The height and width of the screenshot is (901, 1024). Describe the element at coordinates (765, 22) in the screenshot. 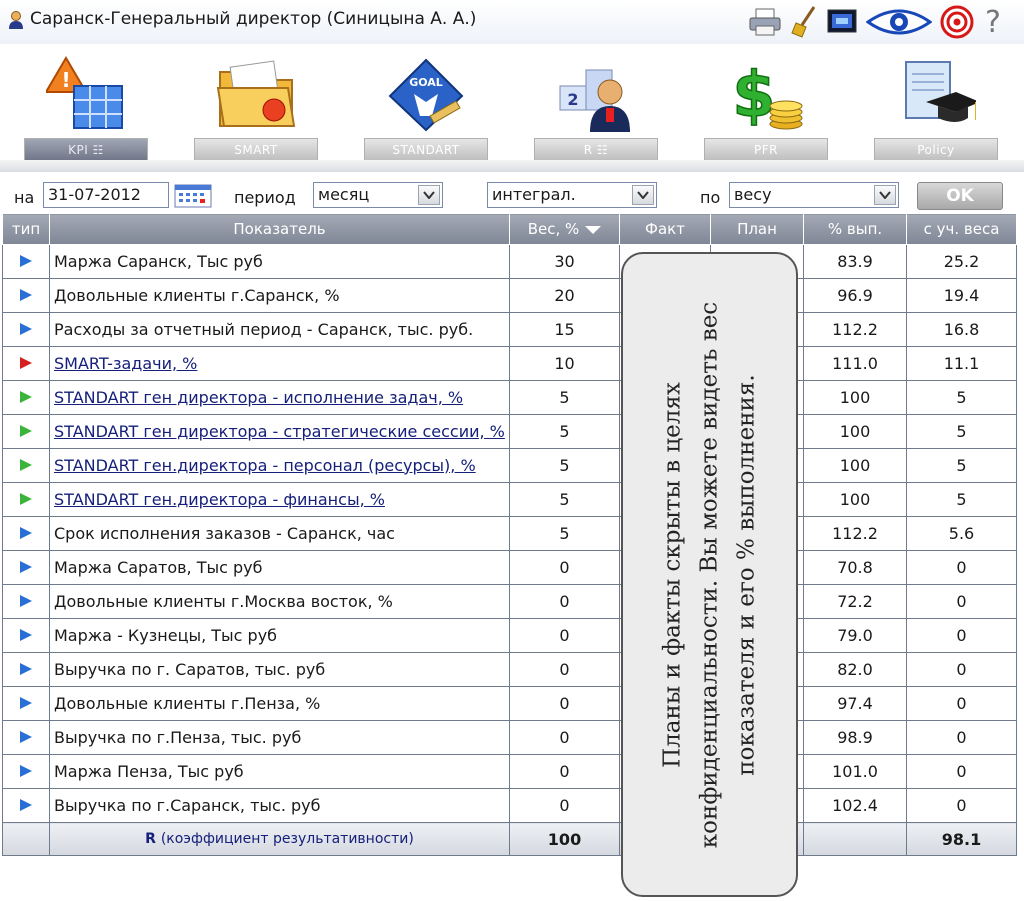

I see `print-icon` at that location.